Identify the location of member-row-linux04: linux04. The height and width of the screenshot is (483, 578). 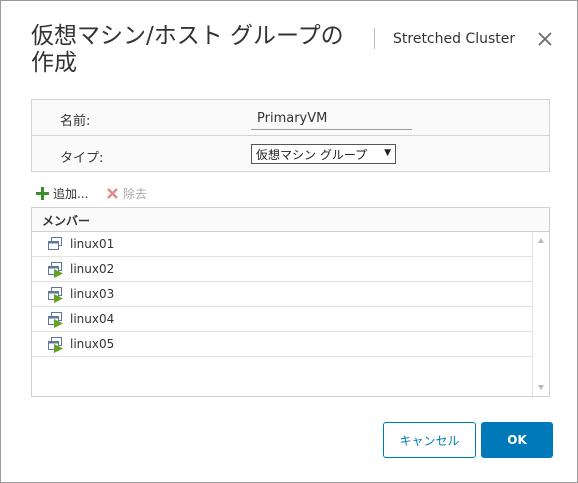
(282, 319).